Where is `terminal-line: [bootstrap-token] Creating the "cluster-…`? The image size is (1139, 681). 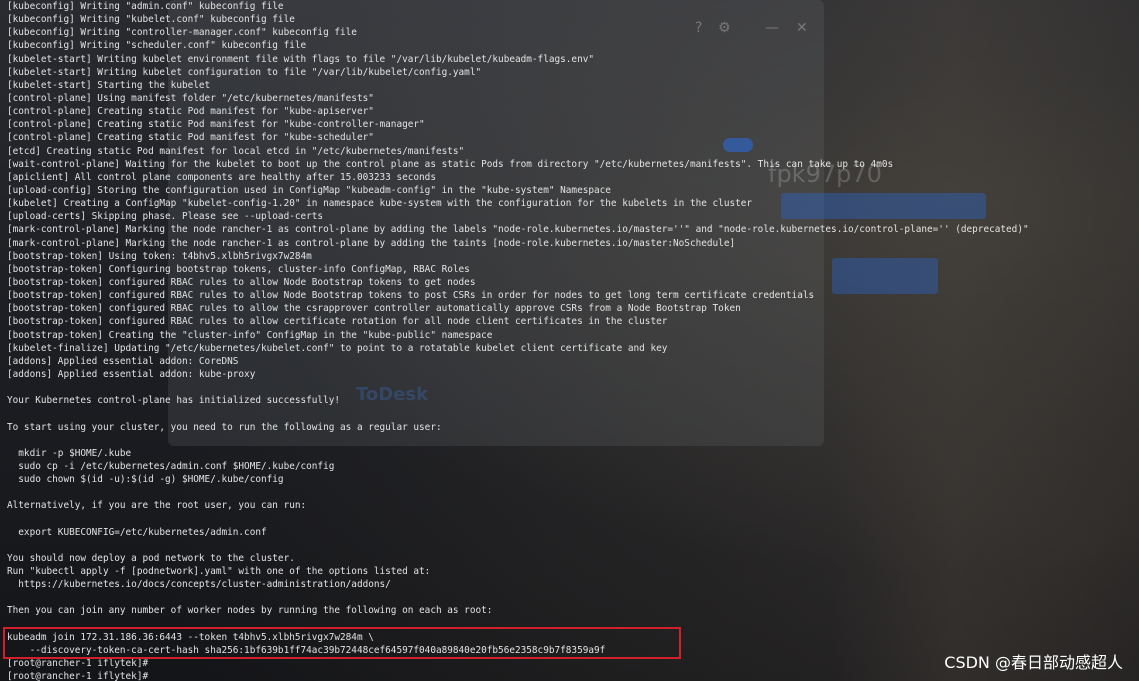 terminal-line: [bootstrap-token] Creating the "cluster-… is located at coordinates (250, 335).